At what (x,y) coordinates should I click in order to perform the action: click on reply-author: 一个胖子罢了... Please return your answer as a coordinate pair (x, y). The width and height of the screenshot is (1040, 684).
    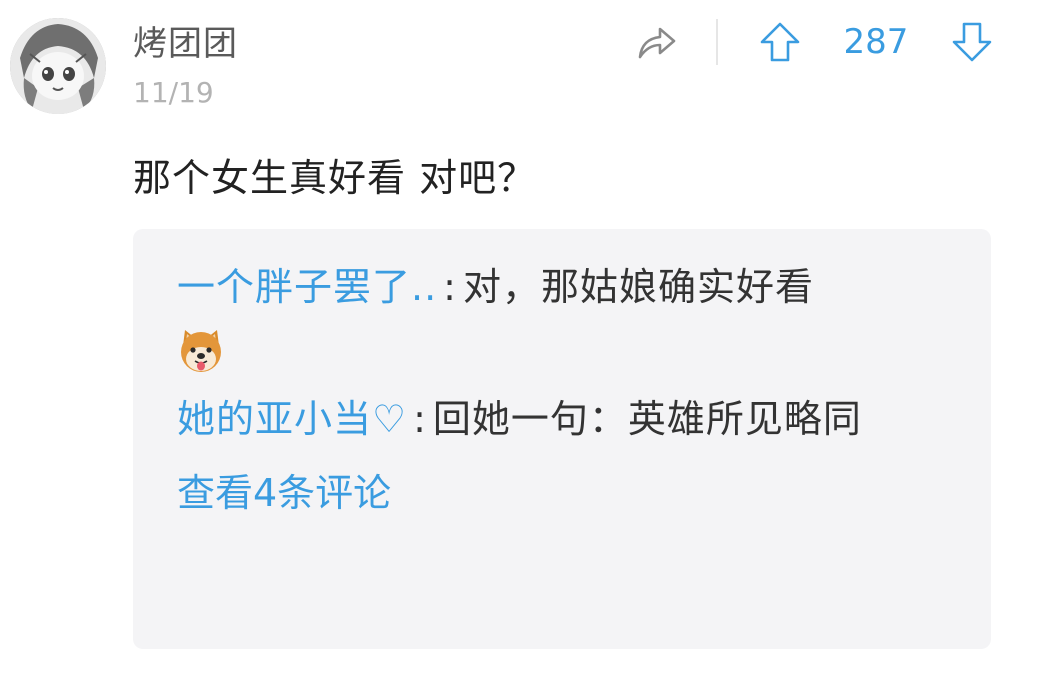
    Looking at the image, I should click on (307, 287).